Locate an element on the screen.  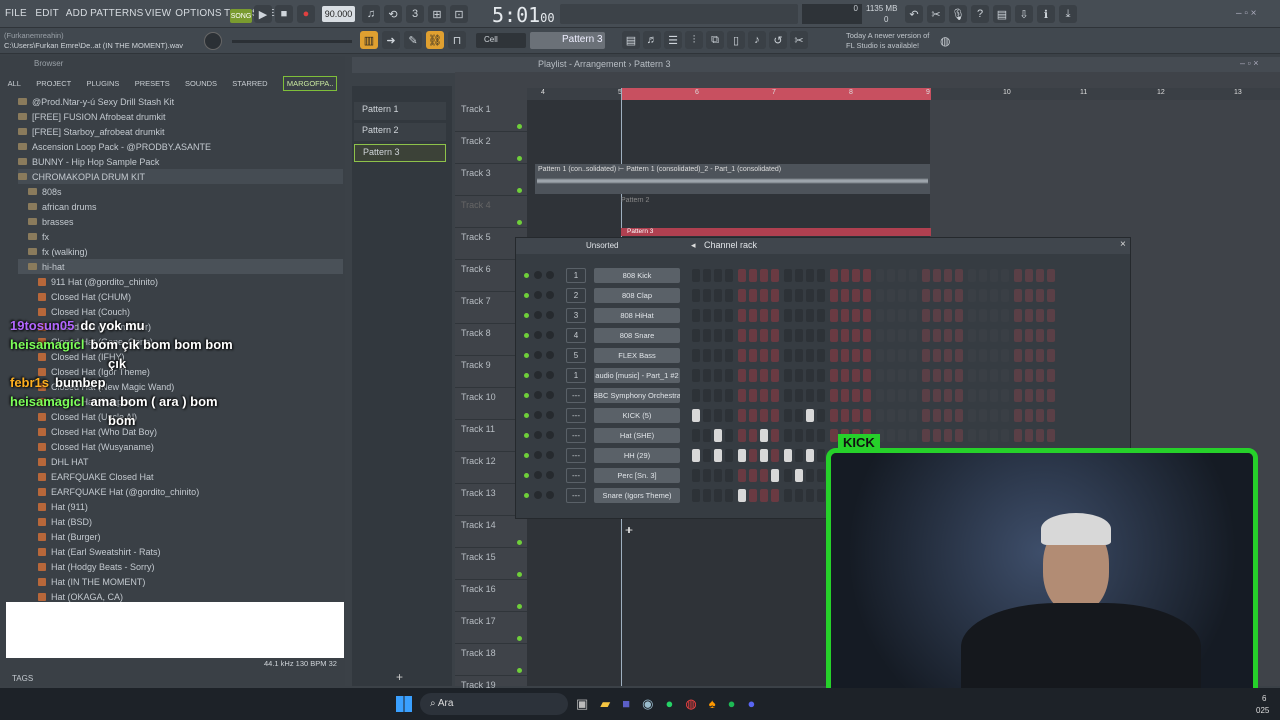
browser-tab: SOUNDS is located at coordinates (201, 83).